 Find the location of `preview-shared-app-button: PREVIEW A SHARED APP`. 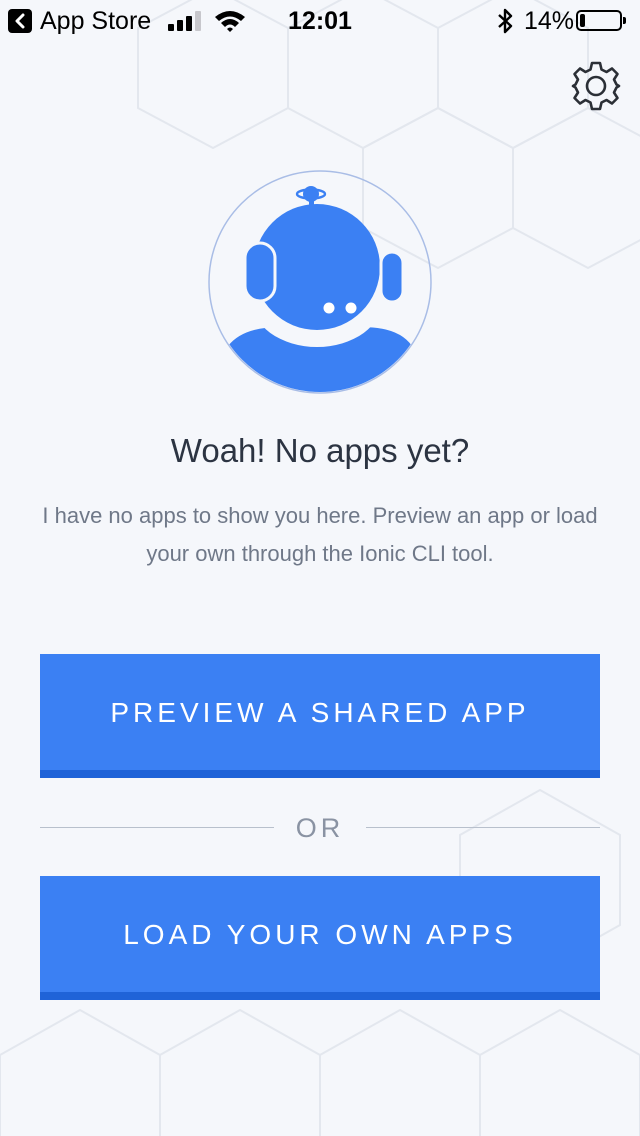

preview-shared-app-button: PREVIEW A SHARED APP is located at coordinates (320, 716).